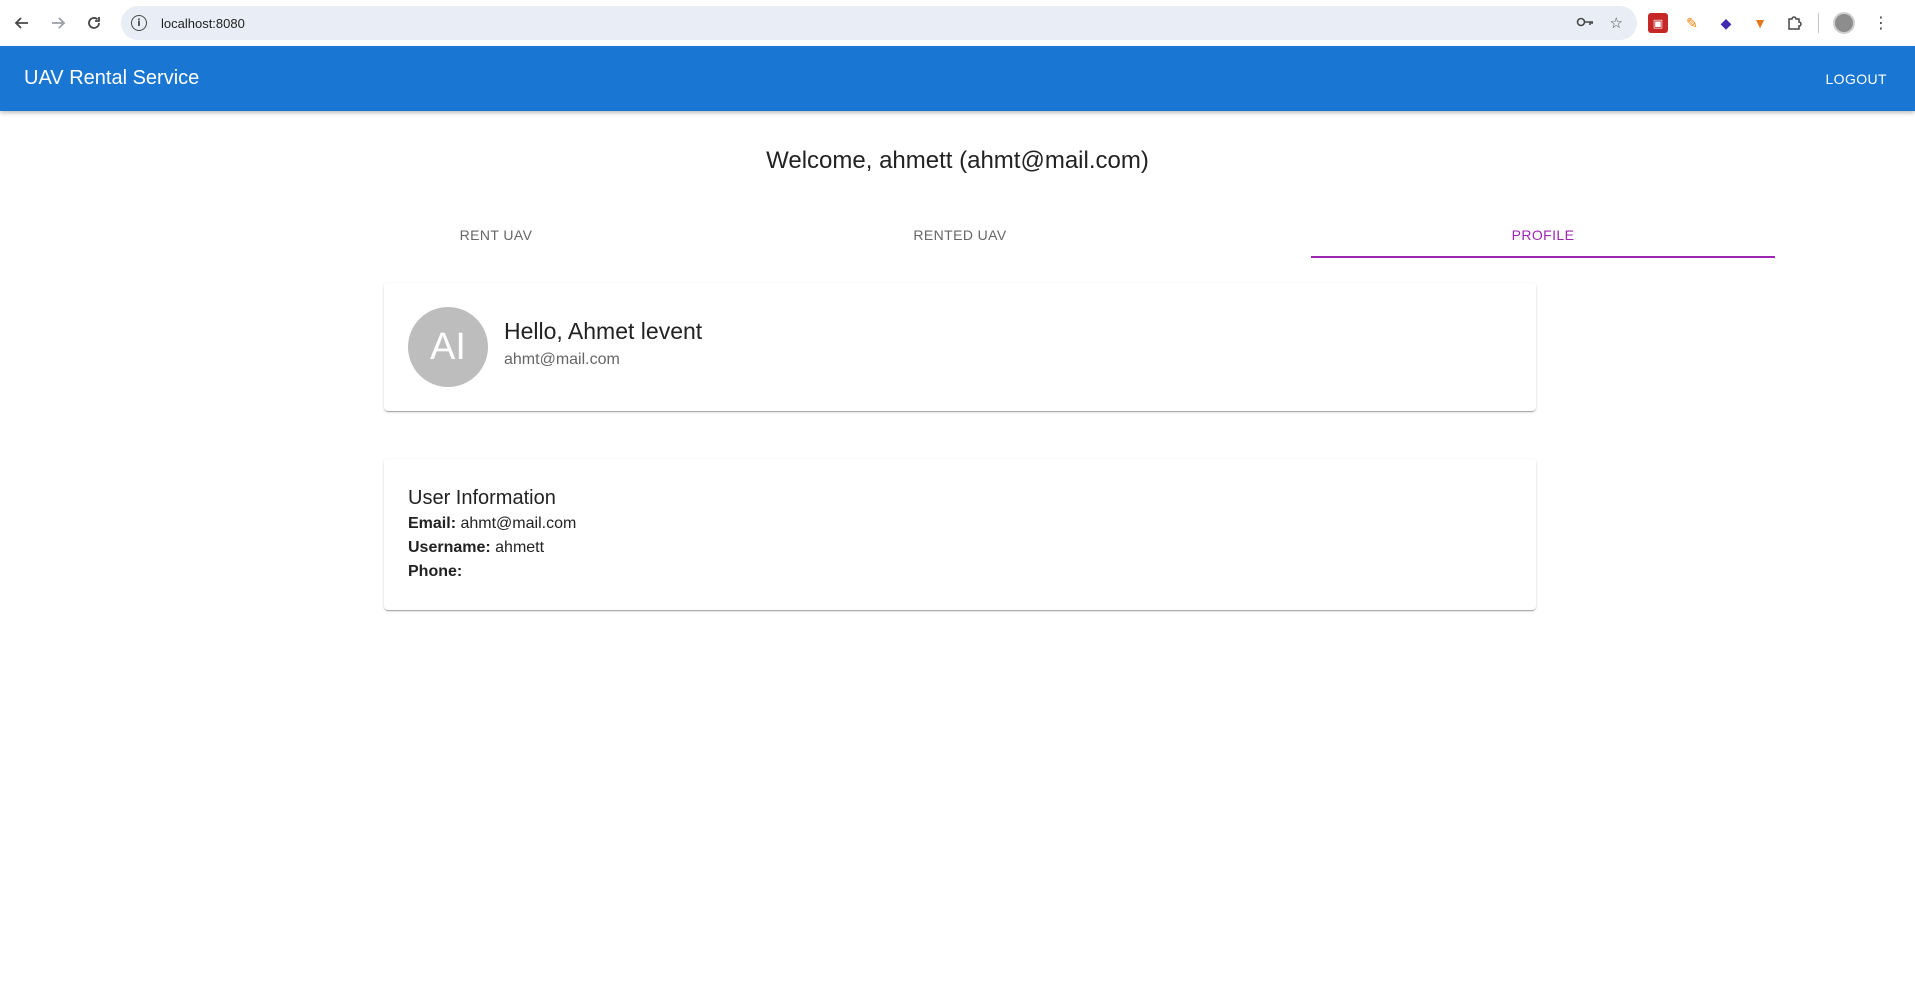 This screenshot has width=1915, height=989. Describe the element at coordinates (1844, 23) in the screenshot. I see `browser-profile-avatar` at that location.